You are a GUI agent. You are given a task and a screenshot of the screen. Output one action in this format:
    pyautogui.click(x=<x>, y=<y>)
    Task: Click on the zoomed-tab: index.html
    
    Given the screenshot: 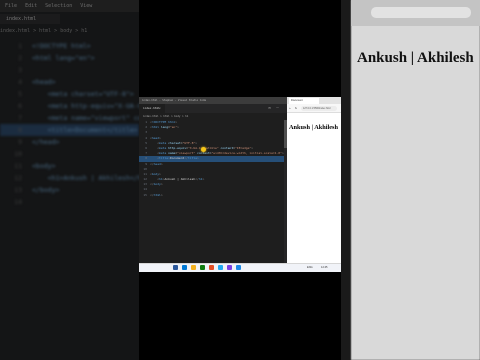 What is the action you would take?
    pyautogui.click(x=30, y=19)
    